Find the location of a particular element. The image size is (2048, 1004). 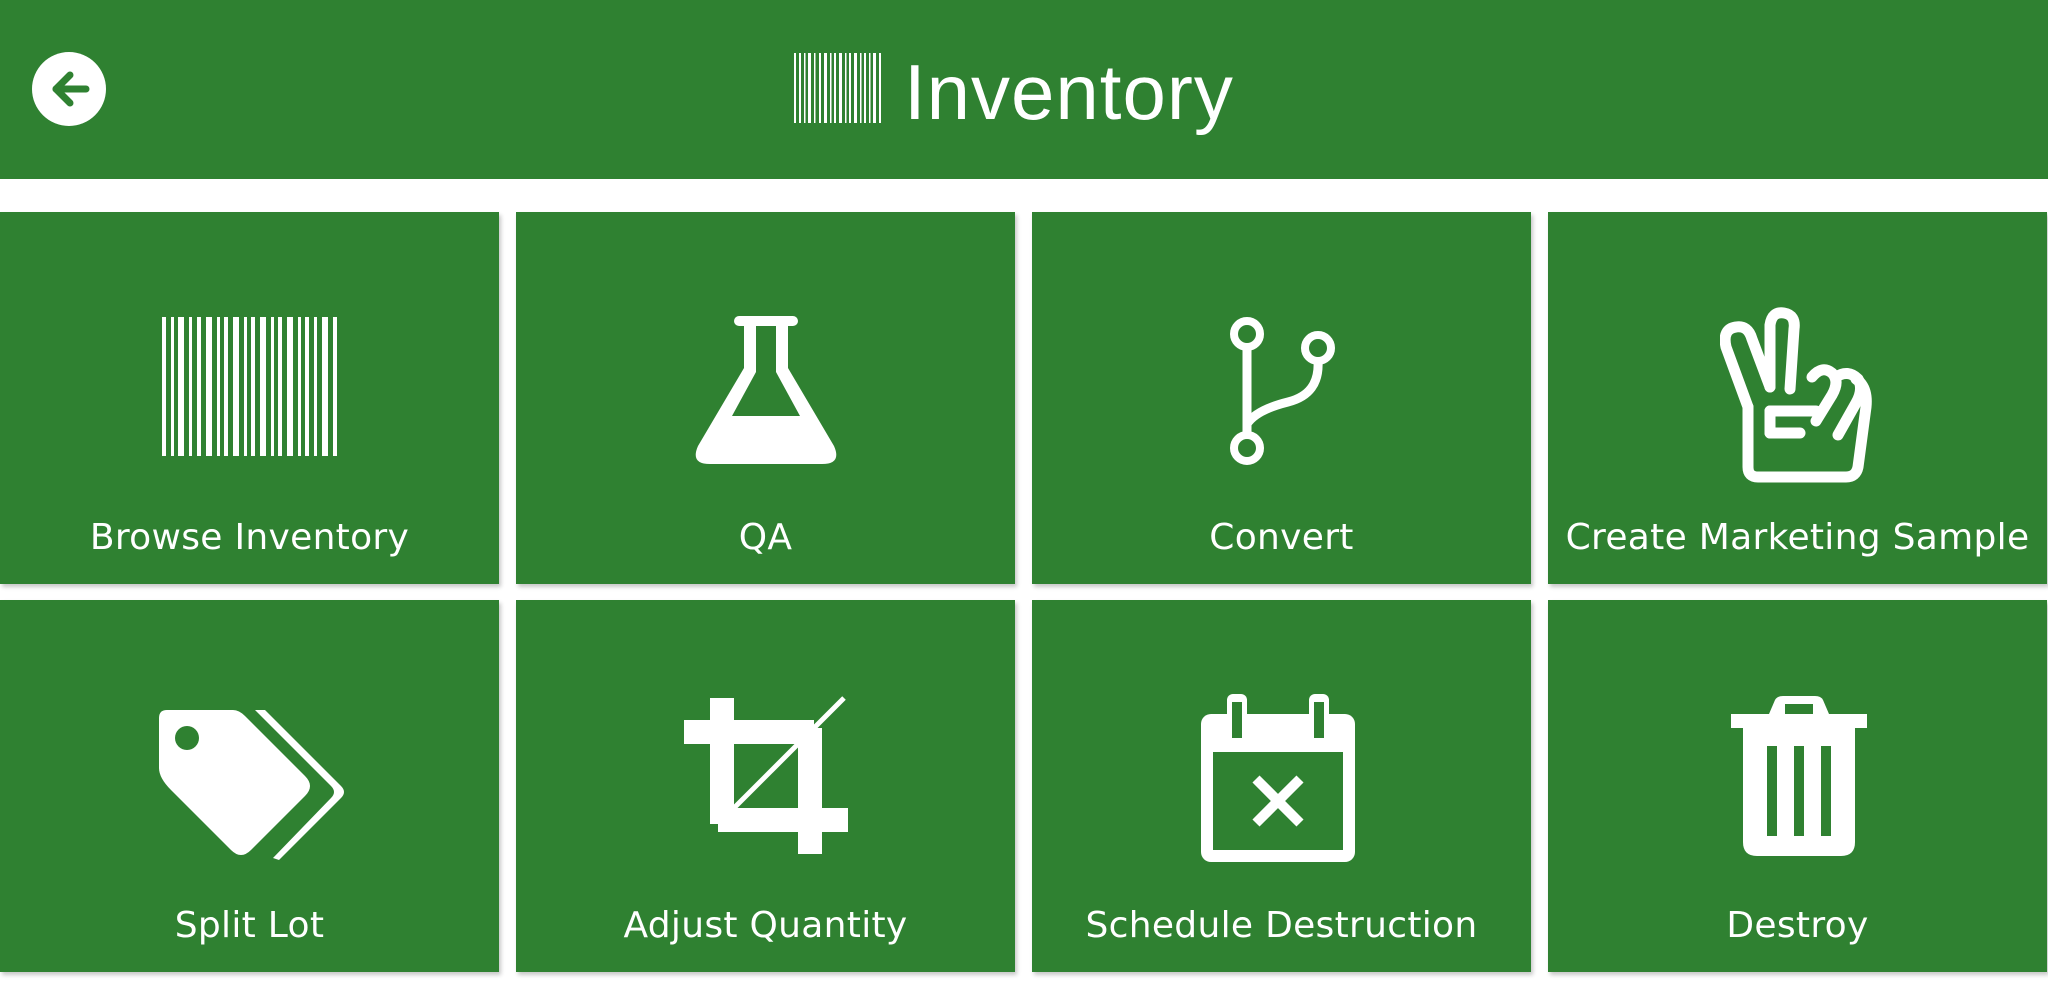

branch-icon is located at coordinates (1282, 391).